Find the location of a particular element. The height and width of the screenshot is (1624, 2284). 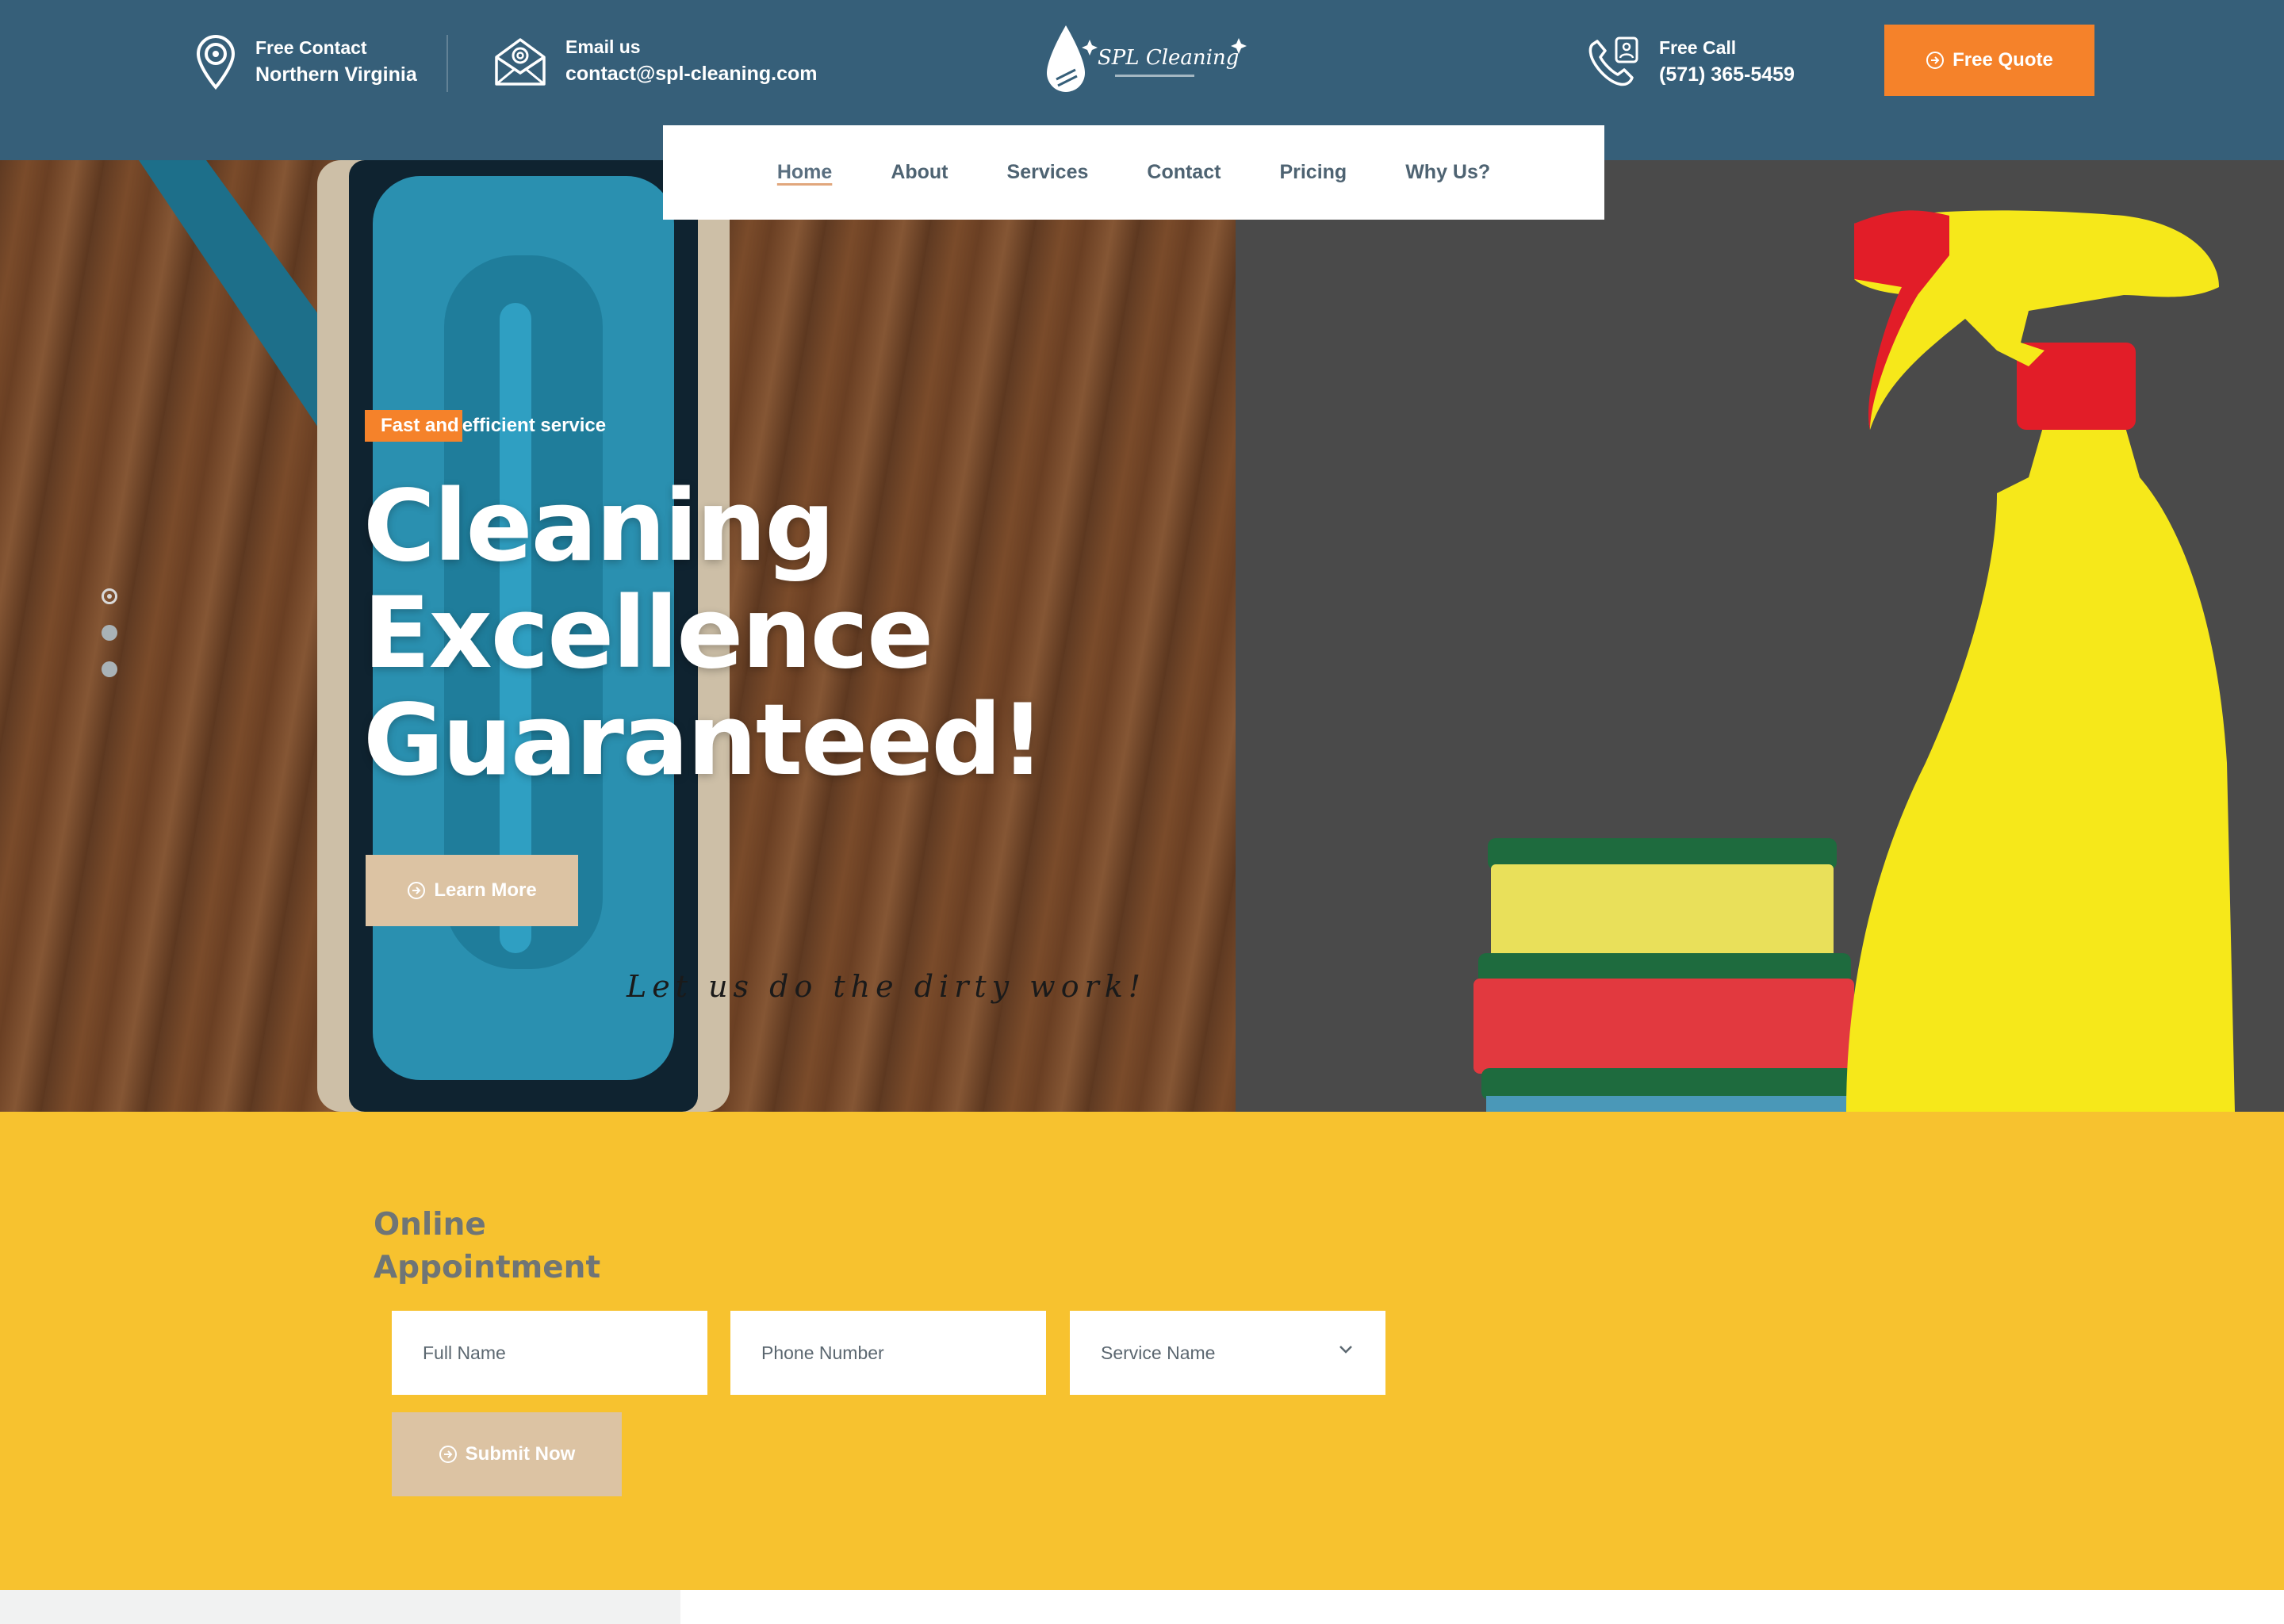

hero-tagline: Let us do the dirty work! is located at coordinates (887, 986).